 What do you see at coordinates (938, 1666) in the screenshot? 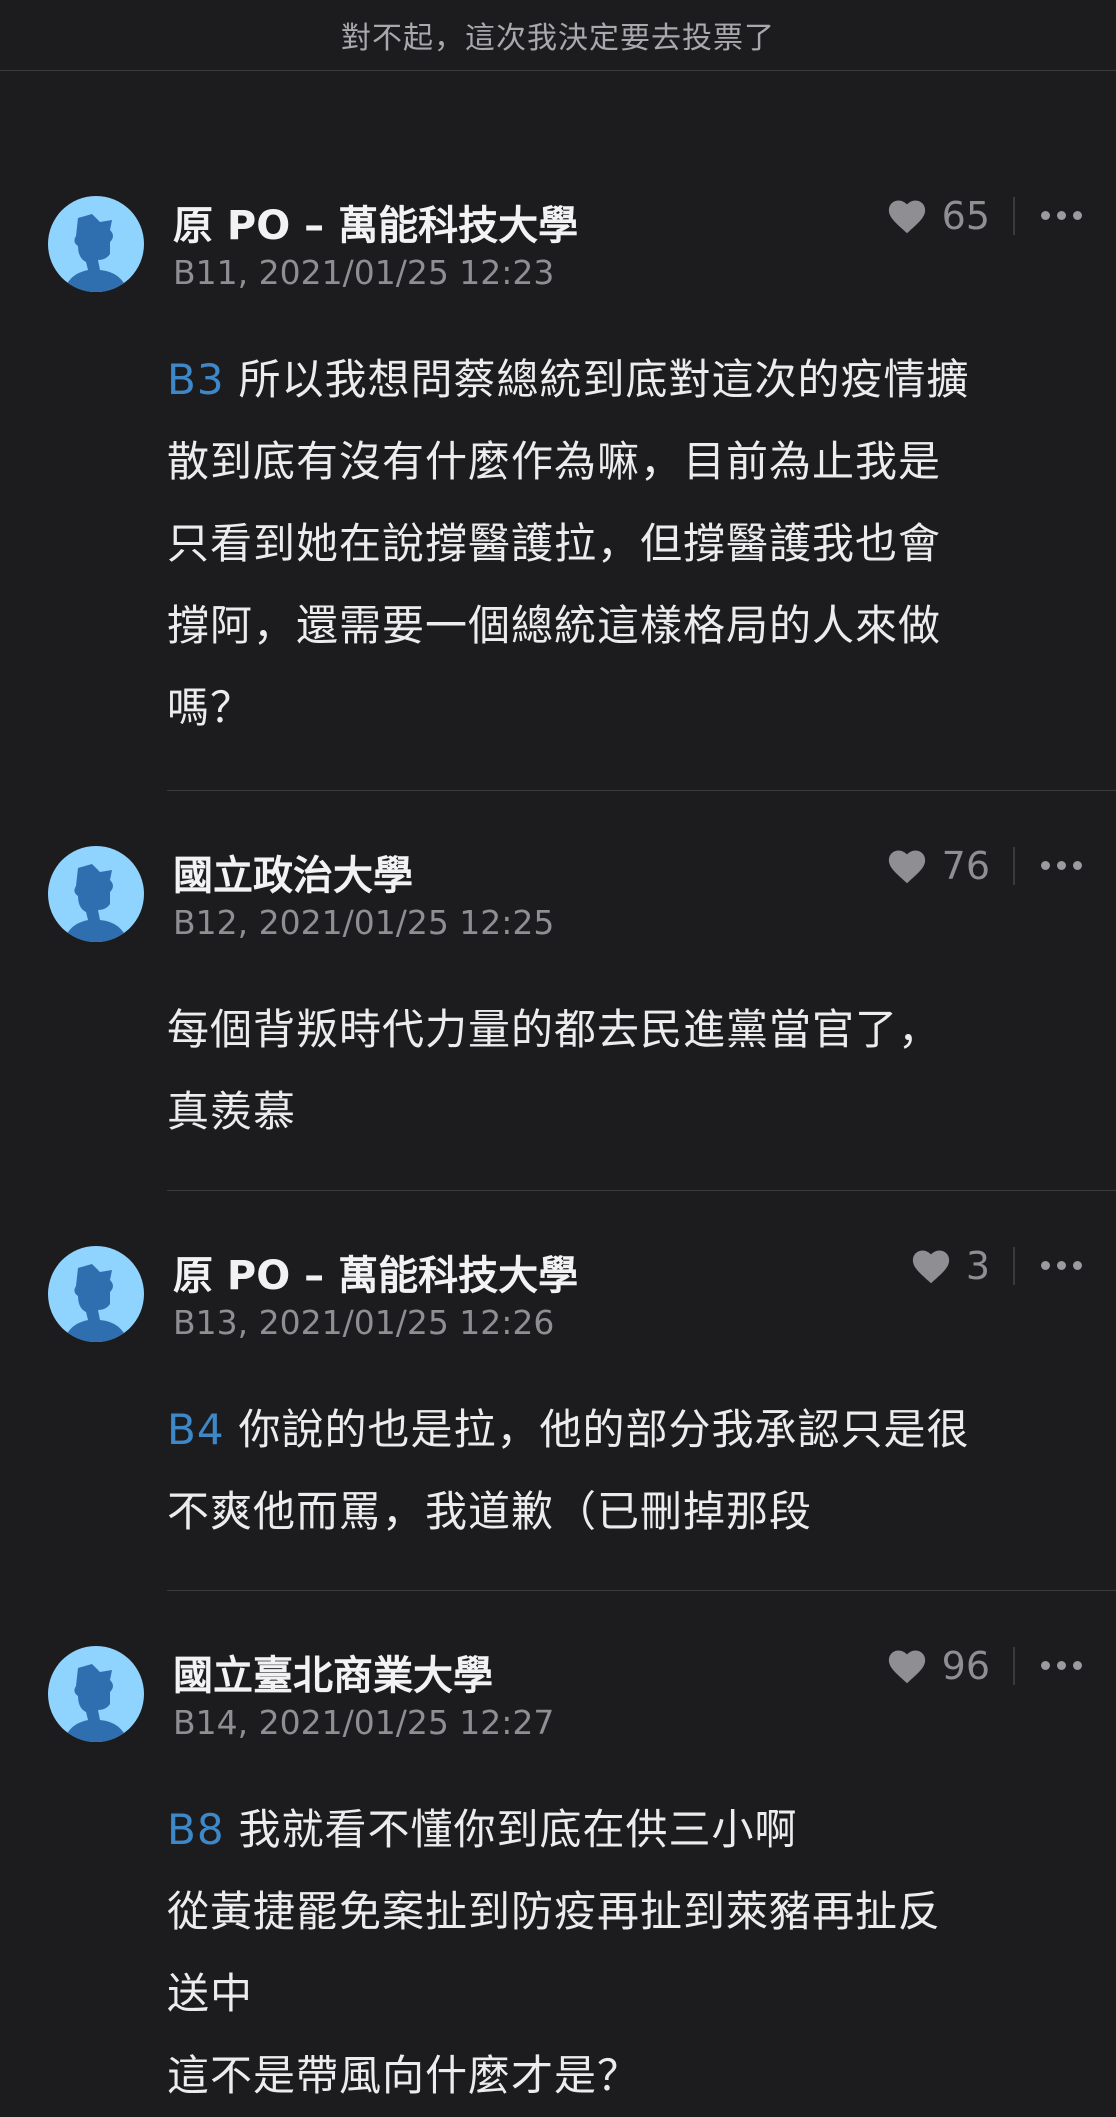
I see `like-button: 96` at bounding box center [938, 1666].